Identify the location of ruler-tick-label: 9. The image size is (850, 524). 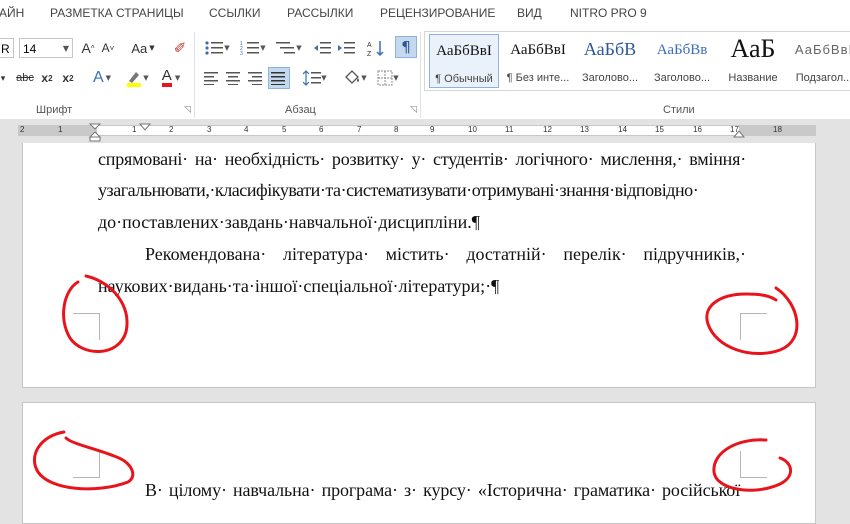
(432, 129).